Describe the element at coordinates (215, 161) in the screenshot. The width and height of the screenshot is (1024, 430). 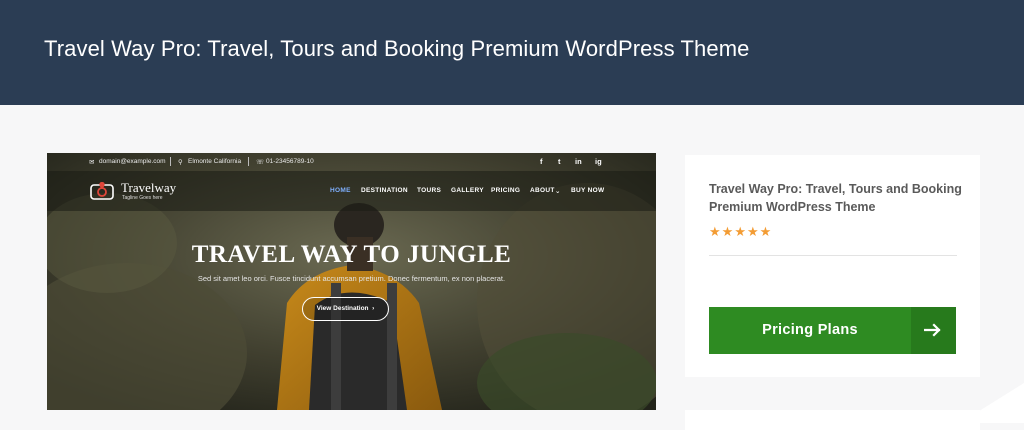
I see `preview-location: Elmonte California` at that location.